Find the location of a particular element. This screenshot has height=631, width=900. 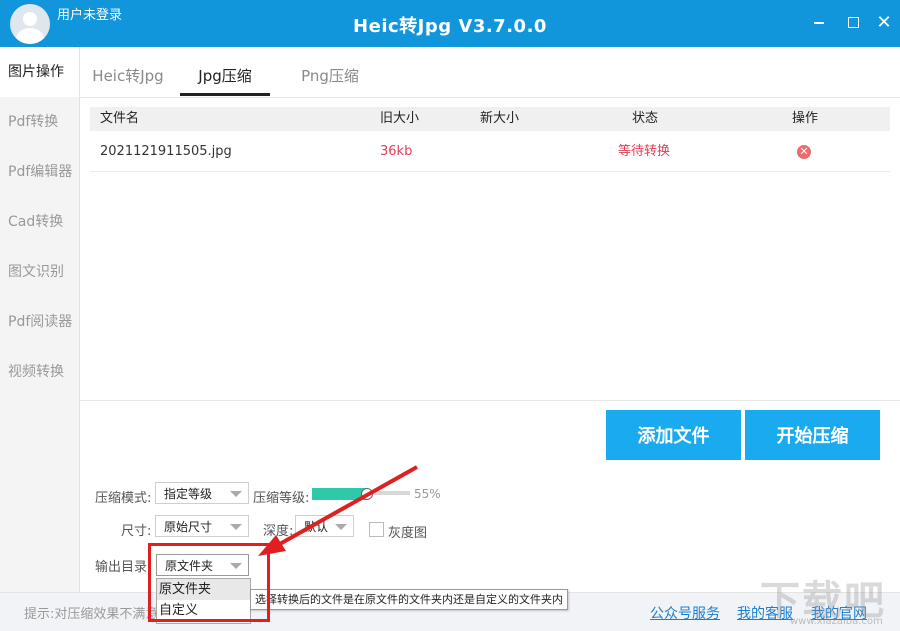

row-filename: 2021121911505.jpg is located at coordinates (166, 151).